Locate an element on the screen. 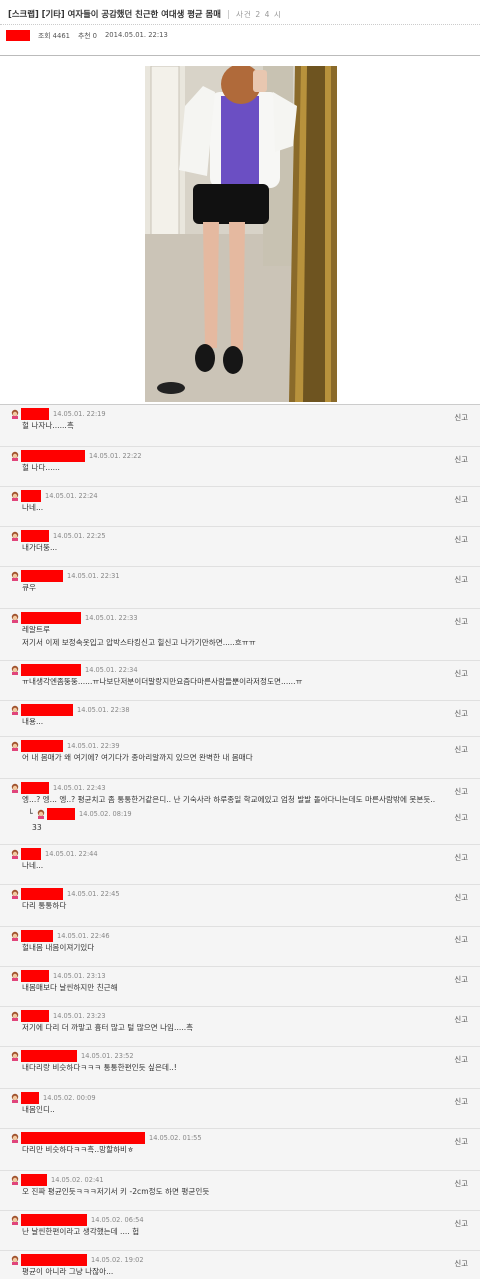 The image size is (480, 1279). comment-body: 헐내몸 내몸이져기있다 is located at coordinates (58, 947).